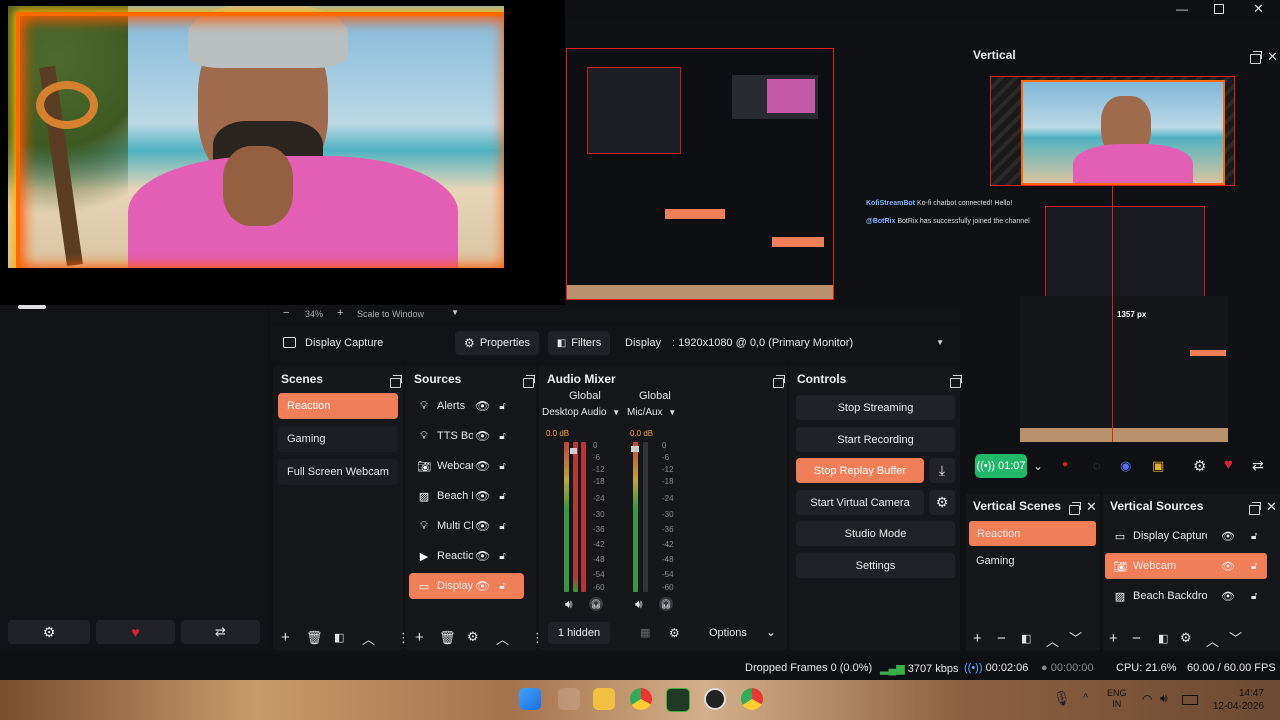 The height and width of the screenshot is (720, 1280). I want to click on source-item-beach-backdrop: ▨ Beach Backdrop 👁︎ 🔓︎, so click(466, 496).